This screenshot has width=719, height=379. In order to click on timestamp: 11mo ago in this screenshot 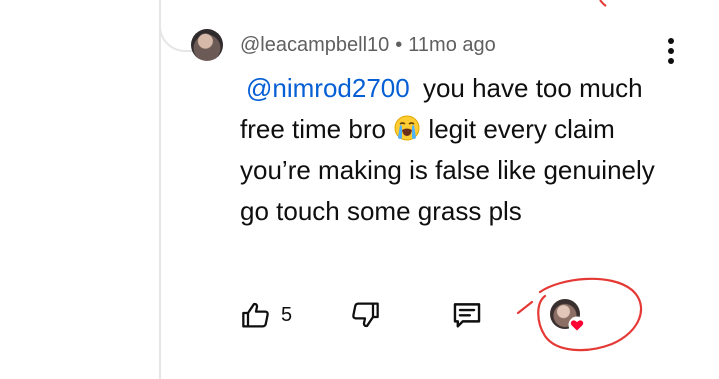, I will do `click(452, 45)`.